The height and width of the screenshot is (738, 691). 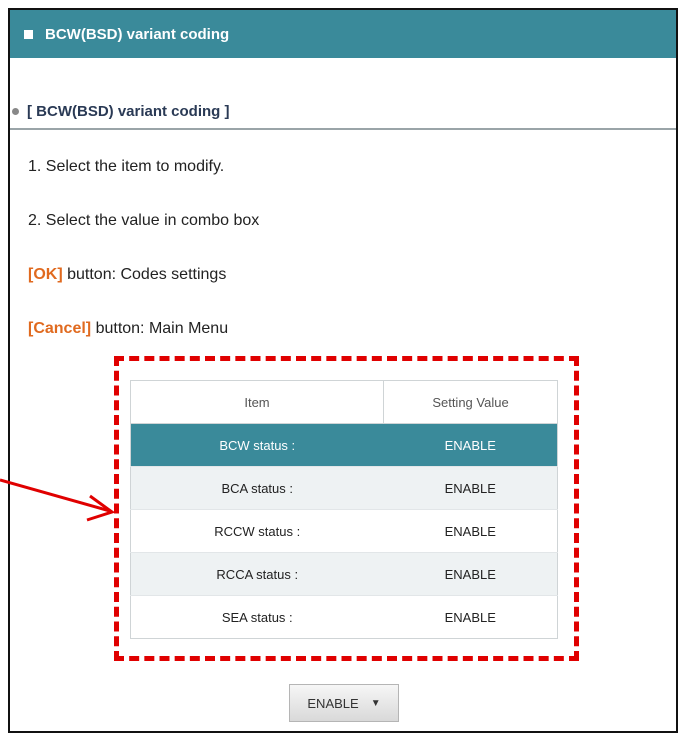 What do you see at coordinates (137, 34) in the screenshot?
I see `window-title: BCW(BSD) variant coding` at bounding box center [137, 34].